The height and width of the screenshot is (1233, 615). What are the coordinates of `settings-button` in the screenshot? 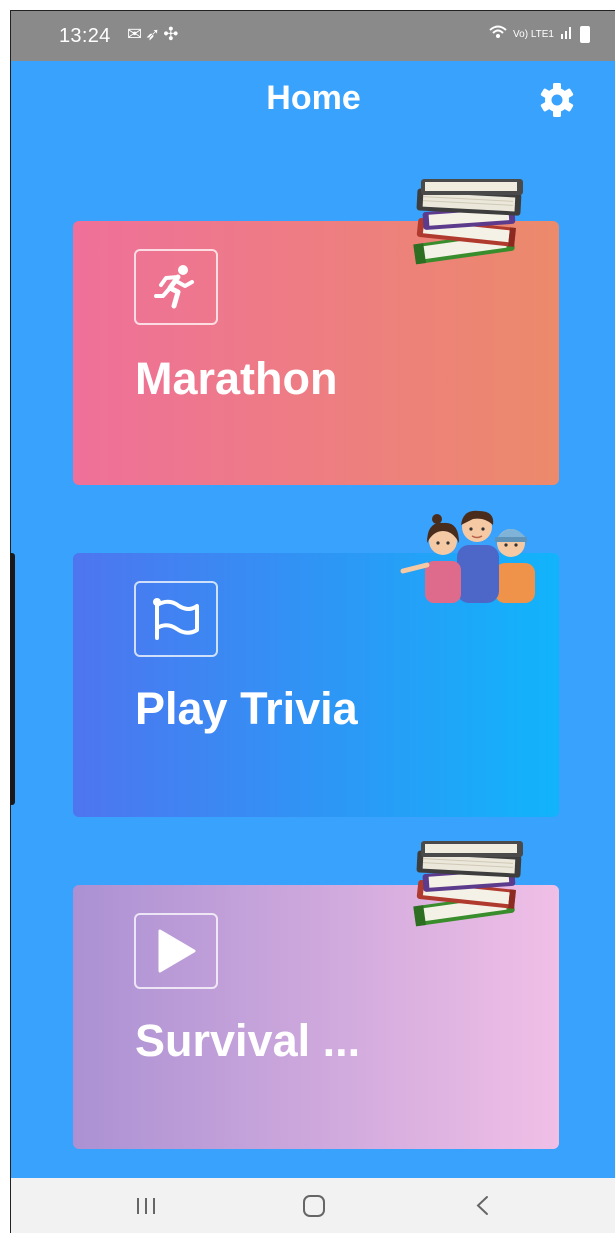 It's located at (557, 100).